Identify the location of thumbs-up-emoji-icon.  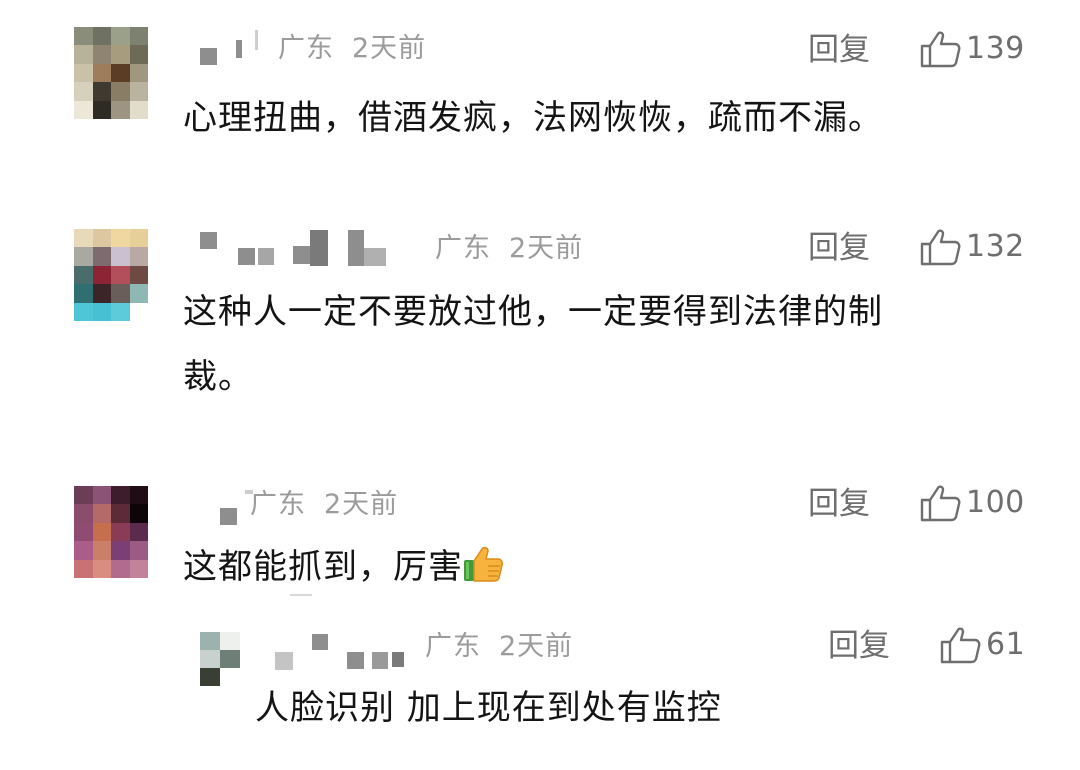
(483, 564).